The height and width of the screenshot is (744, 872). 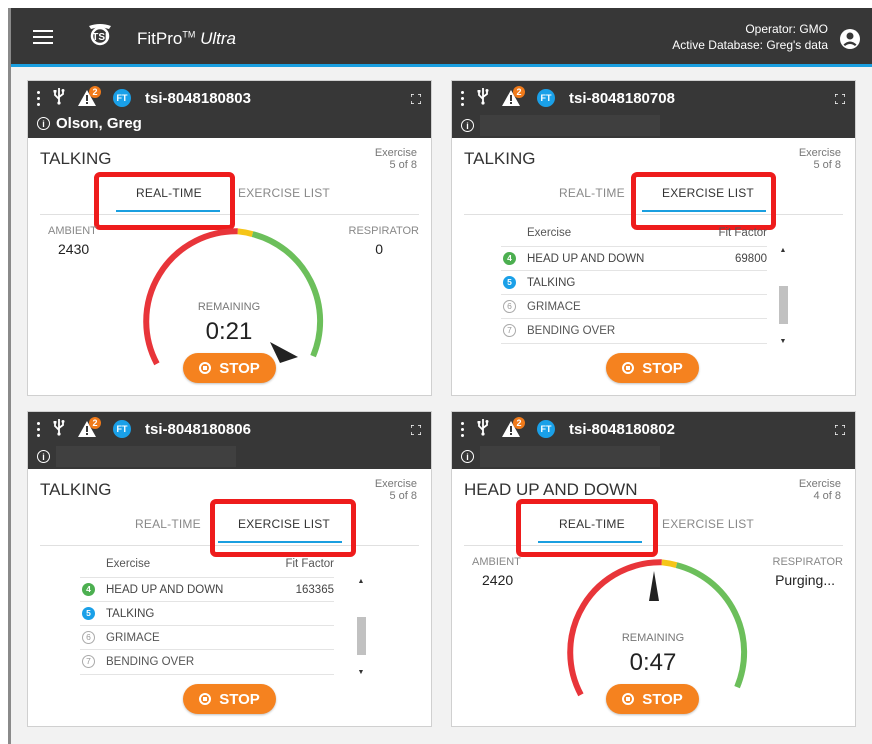 What do you see at coordinates (653, 662) in the screenshot?
I see `remaining-time: 0:47` at bounding box center [653, 662].